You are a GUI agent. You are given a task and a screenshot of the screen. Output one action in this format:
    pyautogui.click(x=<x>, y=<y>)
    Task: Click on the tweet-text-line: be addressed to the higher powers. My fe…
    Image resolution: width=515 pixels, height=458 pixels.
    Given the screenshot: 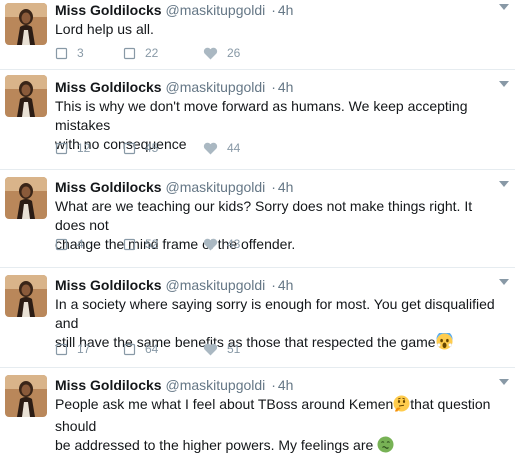 What is the action you would take?
    pyautogui.click(x=280, y=447)
    